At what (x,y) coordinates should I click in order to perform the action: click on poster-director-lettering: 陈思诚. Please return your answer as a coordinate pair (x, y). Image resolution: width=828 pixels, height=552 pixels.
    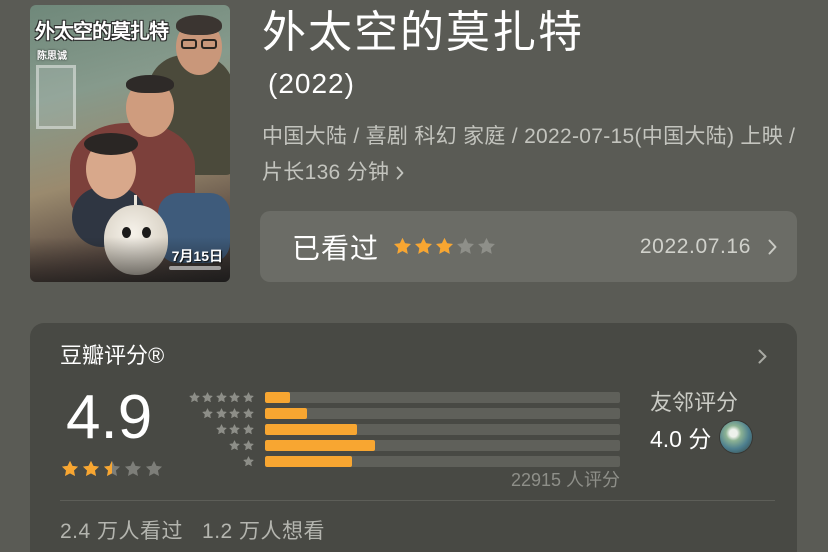
    Looking at the image, I should click on (52, 56).